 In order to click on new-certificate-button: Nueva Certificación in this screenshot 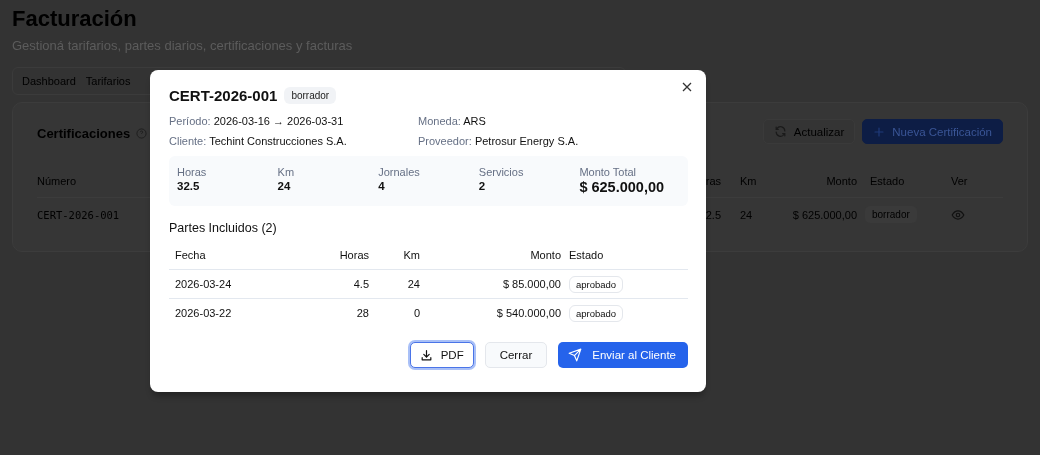, I will do `click(932, 131)`.